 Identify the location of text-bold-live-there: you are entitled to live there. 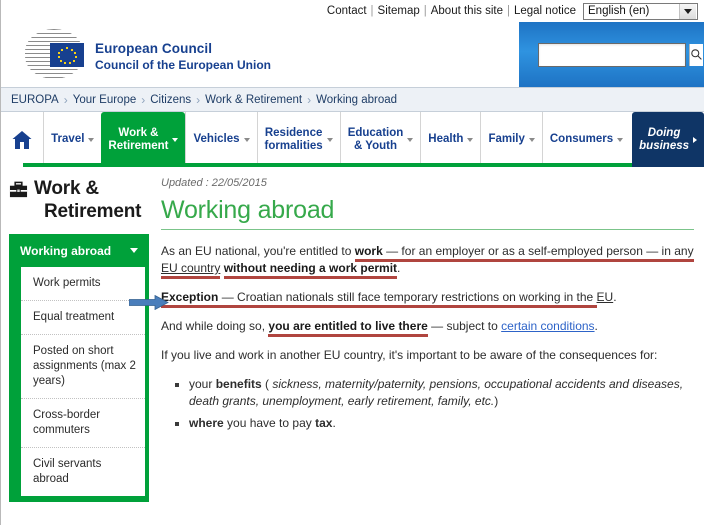
(348, 328).